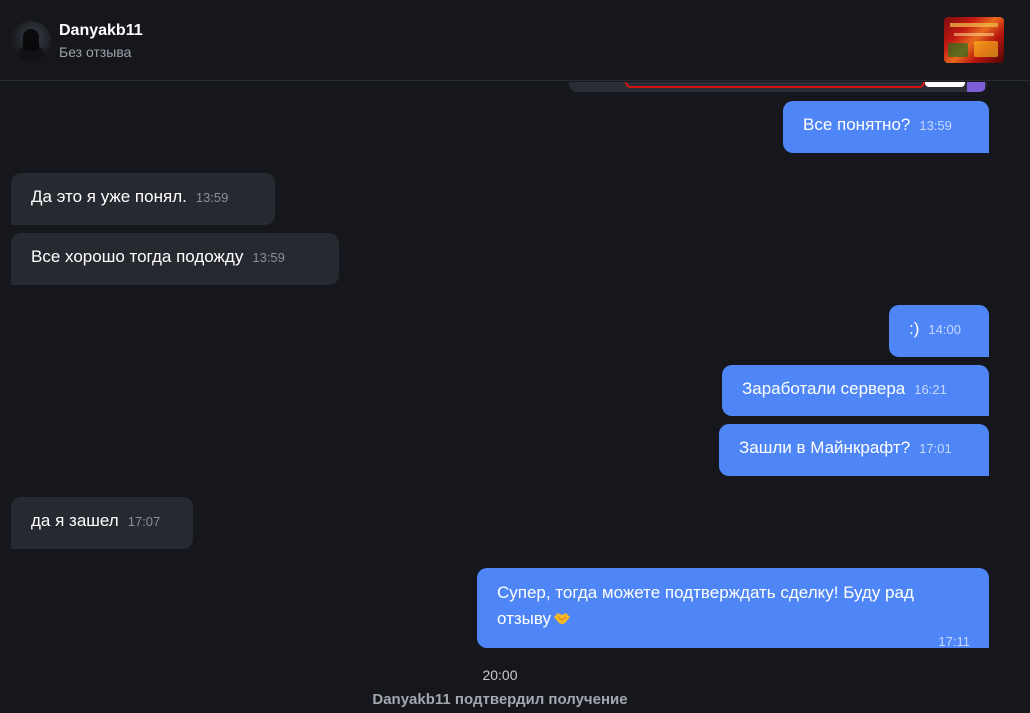  I want to click on message-bubble-outgoing: :) 14:00, so click(939, 331).